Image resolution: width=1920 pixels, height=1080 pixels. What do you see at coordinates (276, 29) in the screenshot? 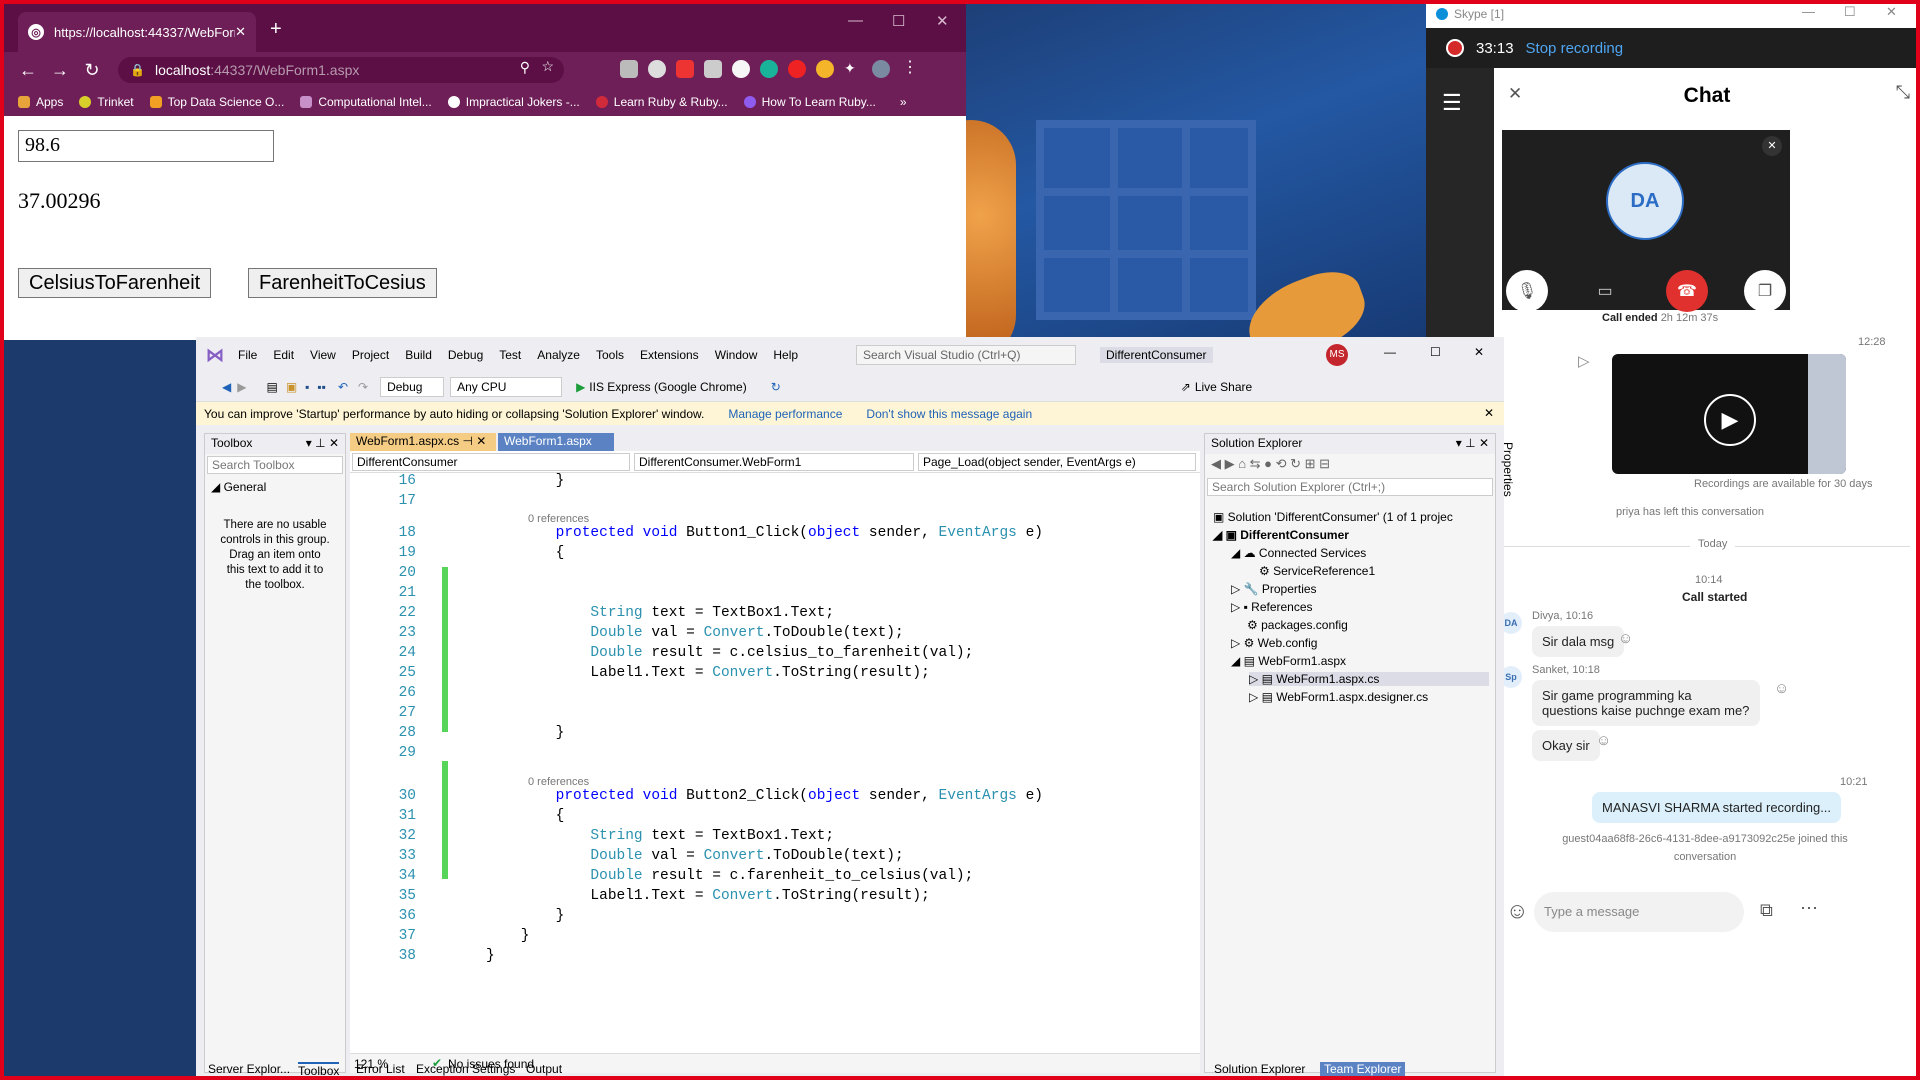
I see `new-tab-button: +` at bounding box center [276, 29].